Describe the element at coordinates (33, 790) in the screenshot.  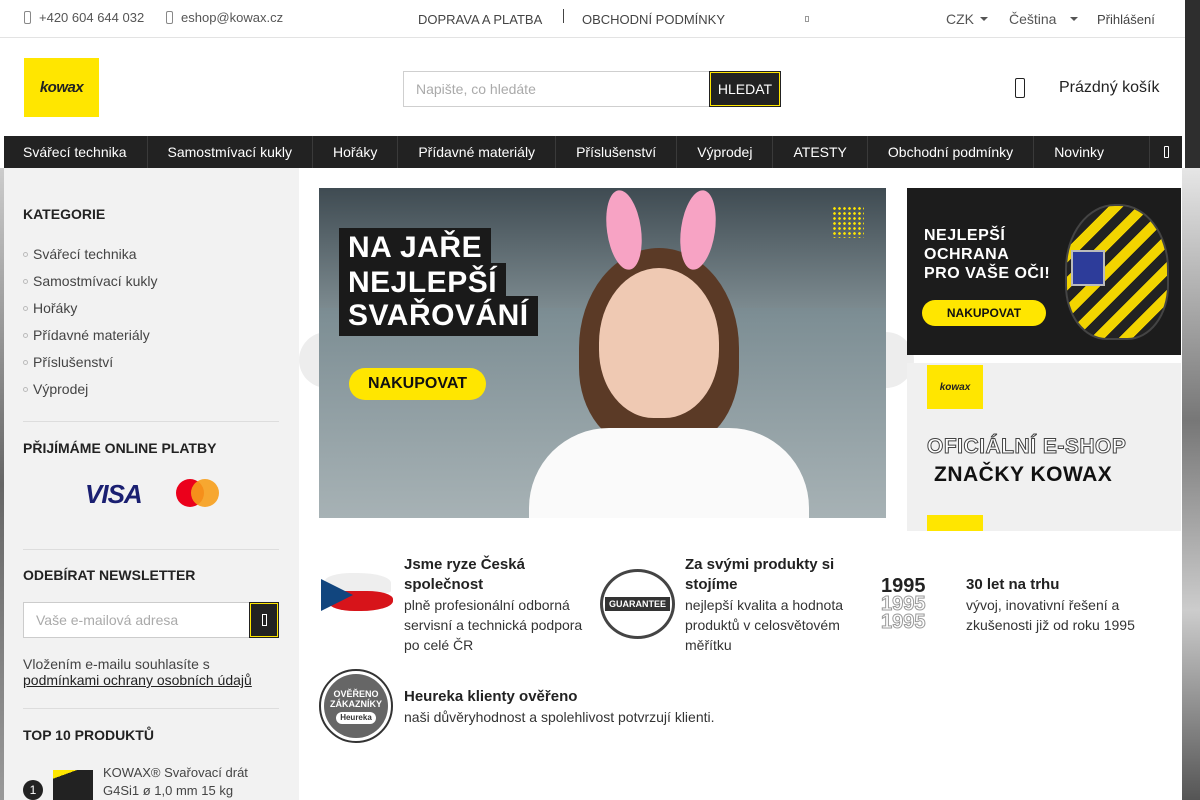
I see `rank-badge: 1` at that location.